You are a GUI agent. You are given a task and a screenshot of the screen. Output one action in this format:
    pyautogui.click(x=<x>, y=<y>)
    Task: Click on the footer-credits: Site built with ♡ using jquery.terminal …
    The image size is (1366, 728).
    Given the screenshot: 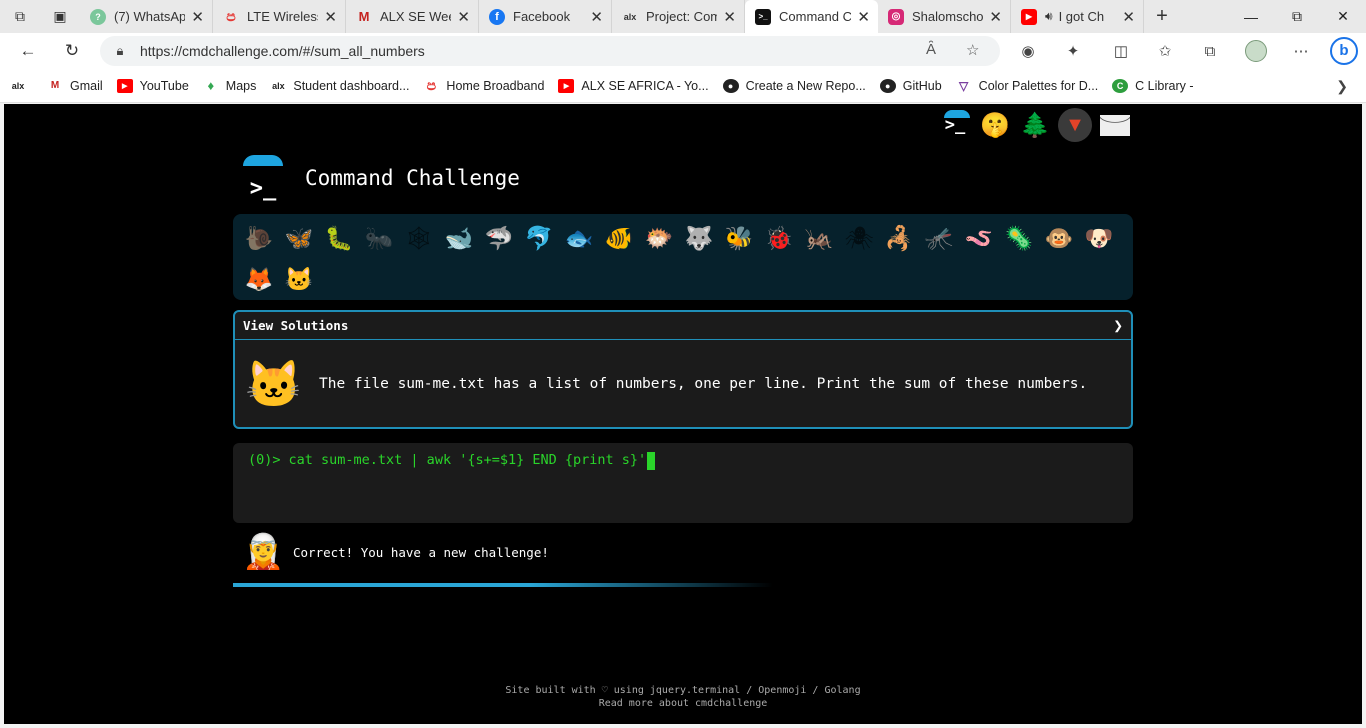 What is the action you would take?
    pyautogui.click(x=683, y=690)
    